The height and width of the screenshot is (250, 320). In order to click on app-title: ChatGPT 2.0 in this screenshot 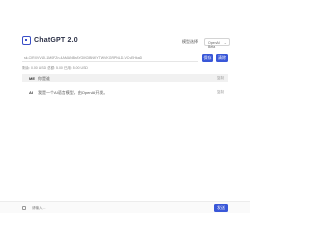, I will do `click(56, 40)`.